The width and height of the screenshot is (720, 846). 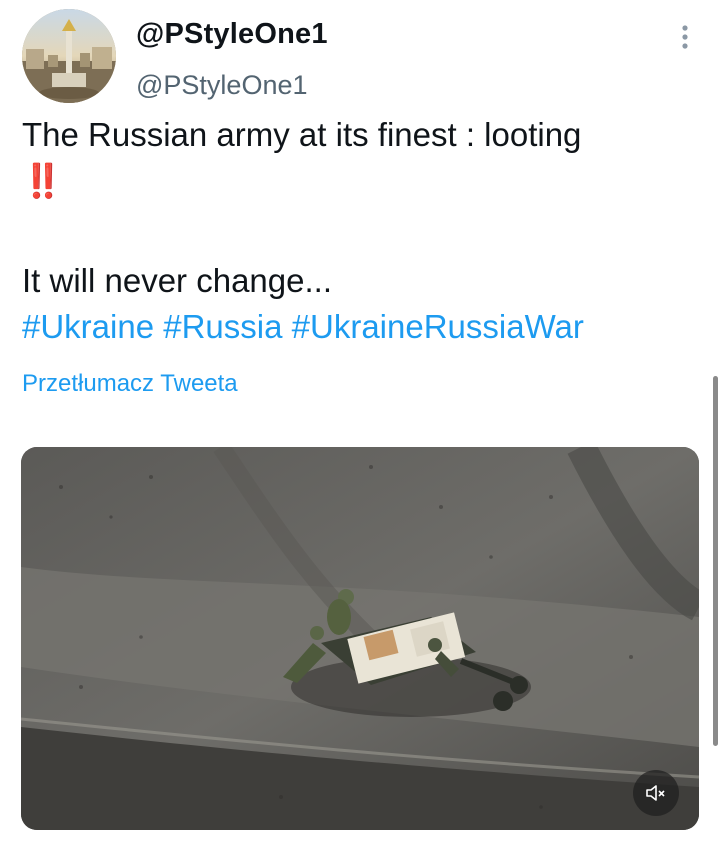 I want to click on more-options-button, so click(x=685, y=37).